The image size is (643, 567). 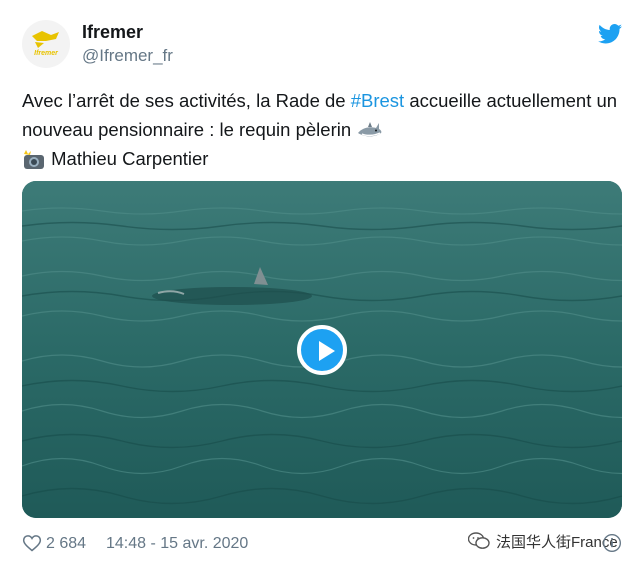 I want to click on author-handle: @Ifremer_fr, so click(x=127, y=56).